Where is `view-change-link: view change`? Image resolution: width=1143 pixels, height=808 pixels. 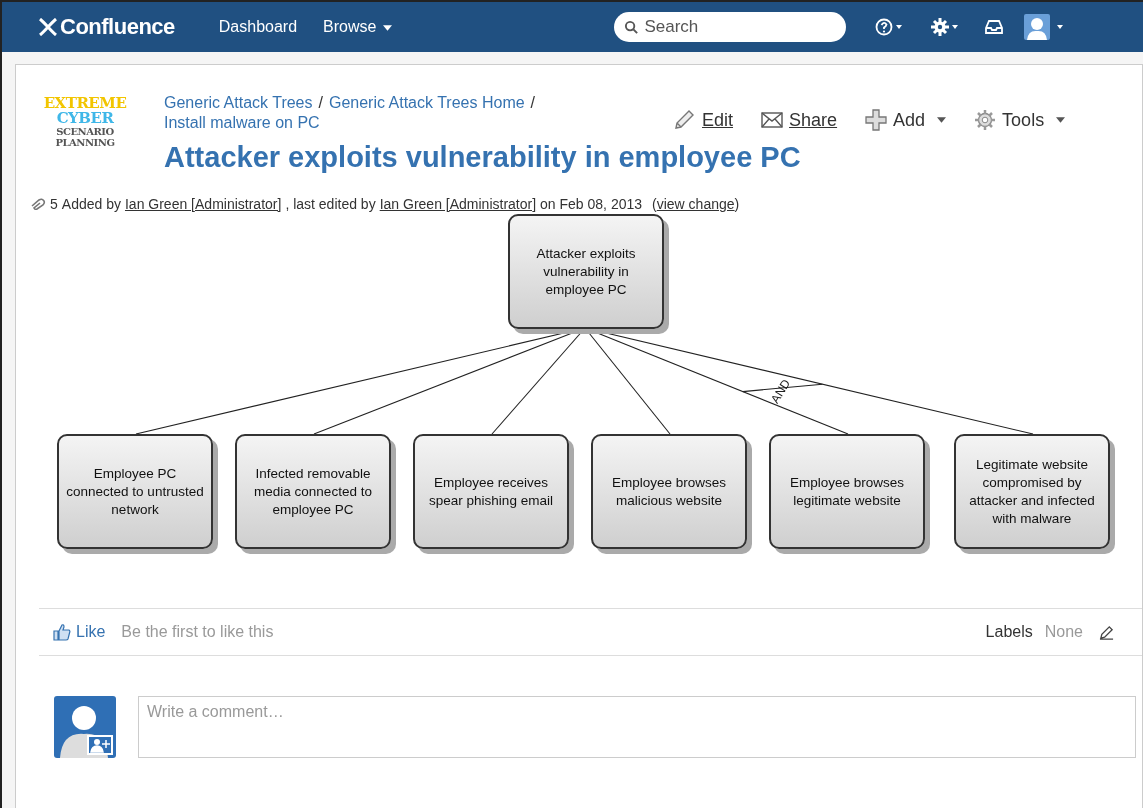 view-change-link: view change is located at coordinates (695, 204).